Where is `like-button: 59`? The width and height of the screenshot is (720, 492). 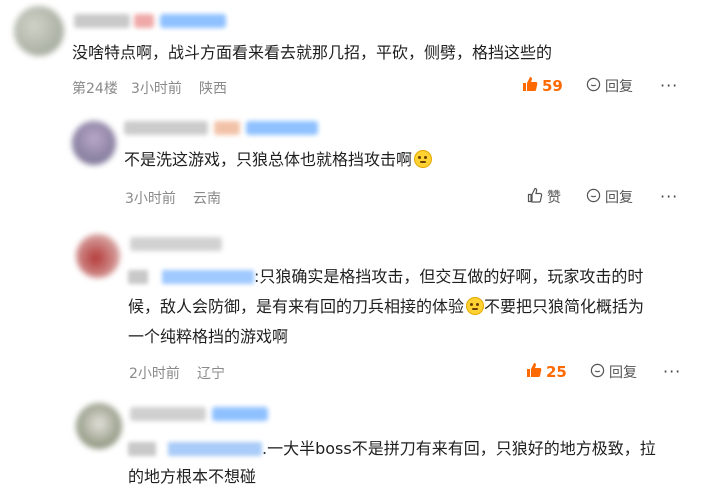
like-button: 59 is located at coordinates (542, 86).